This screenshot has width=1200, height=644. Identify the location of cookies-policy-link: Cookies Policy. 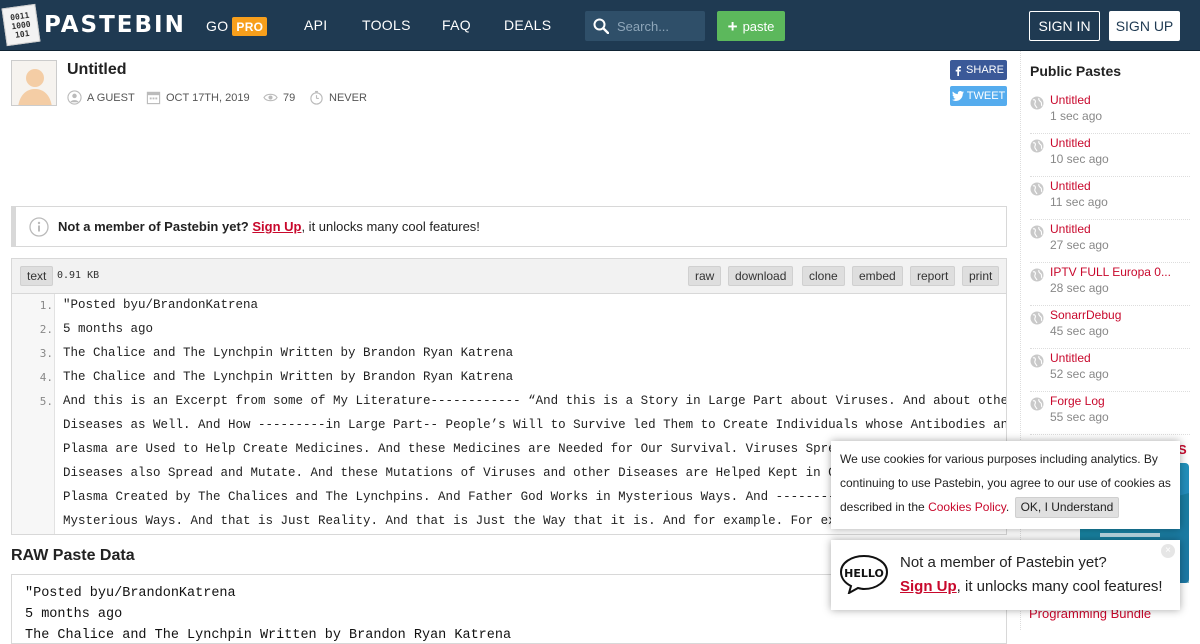
(967, 507).